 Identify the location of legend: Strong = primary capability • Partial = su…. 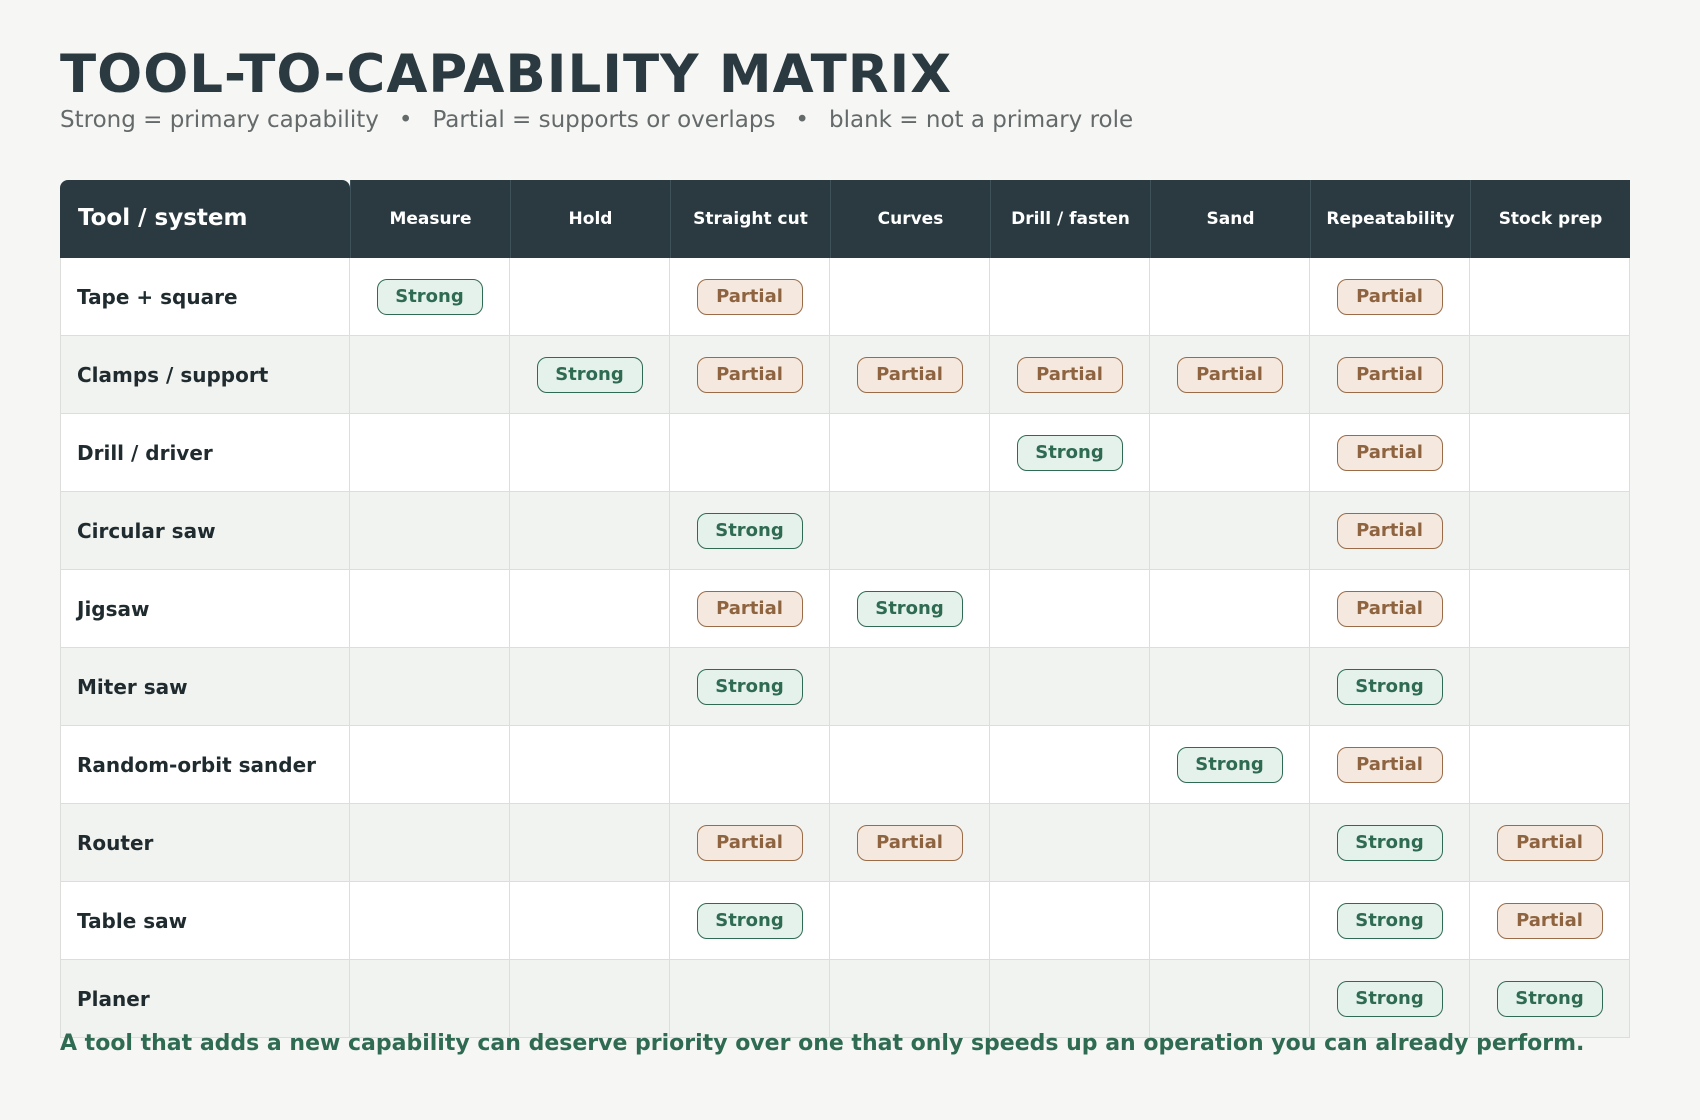
(596, 120).